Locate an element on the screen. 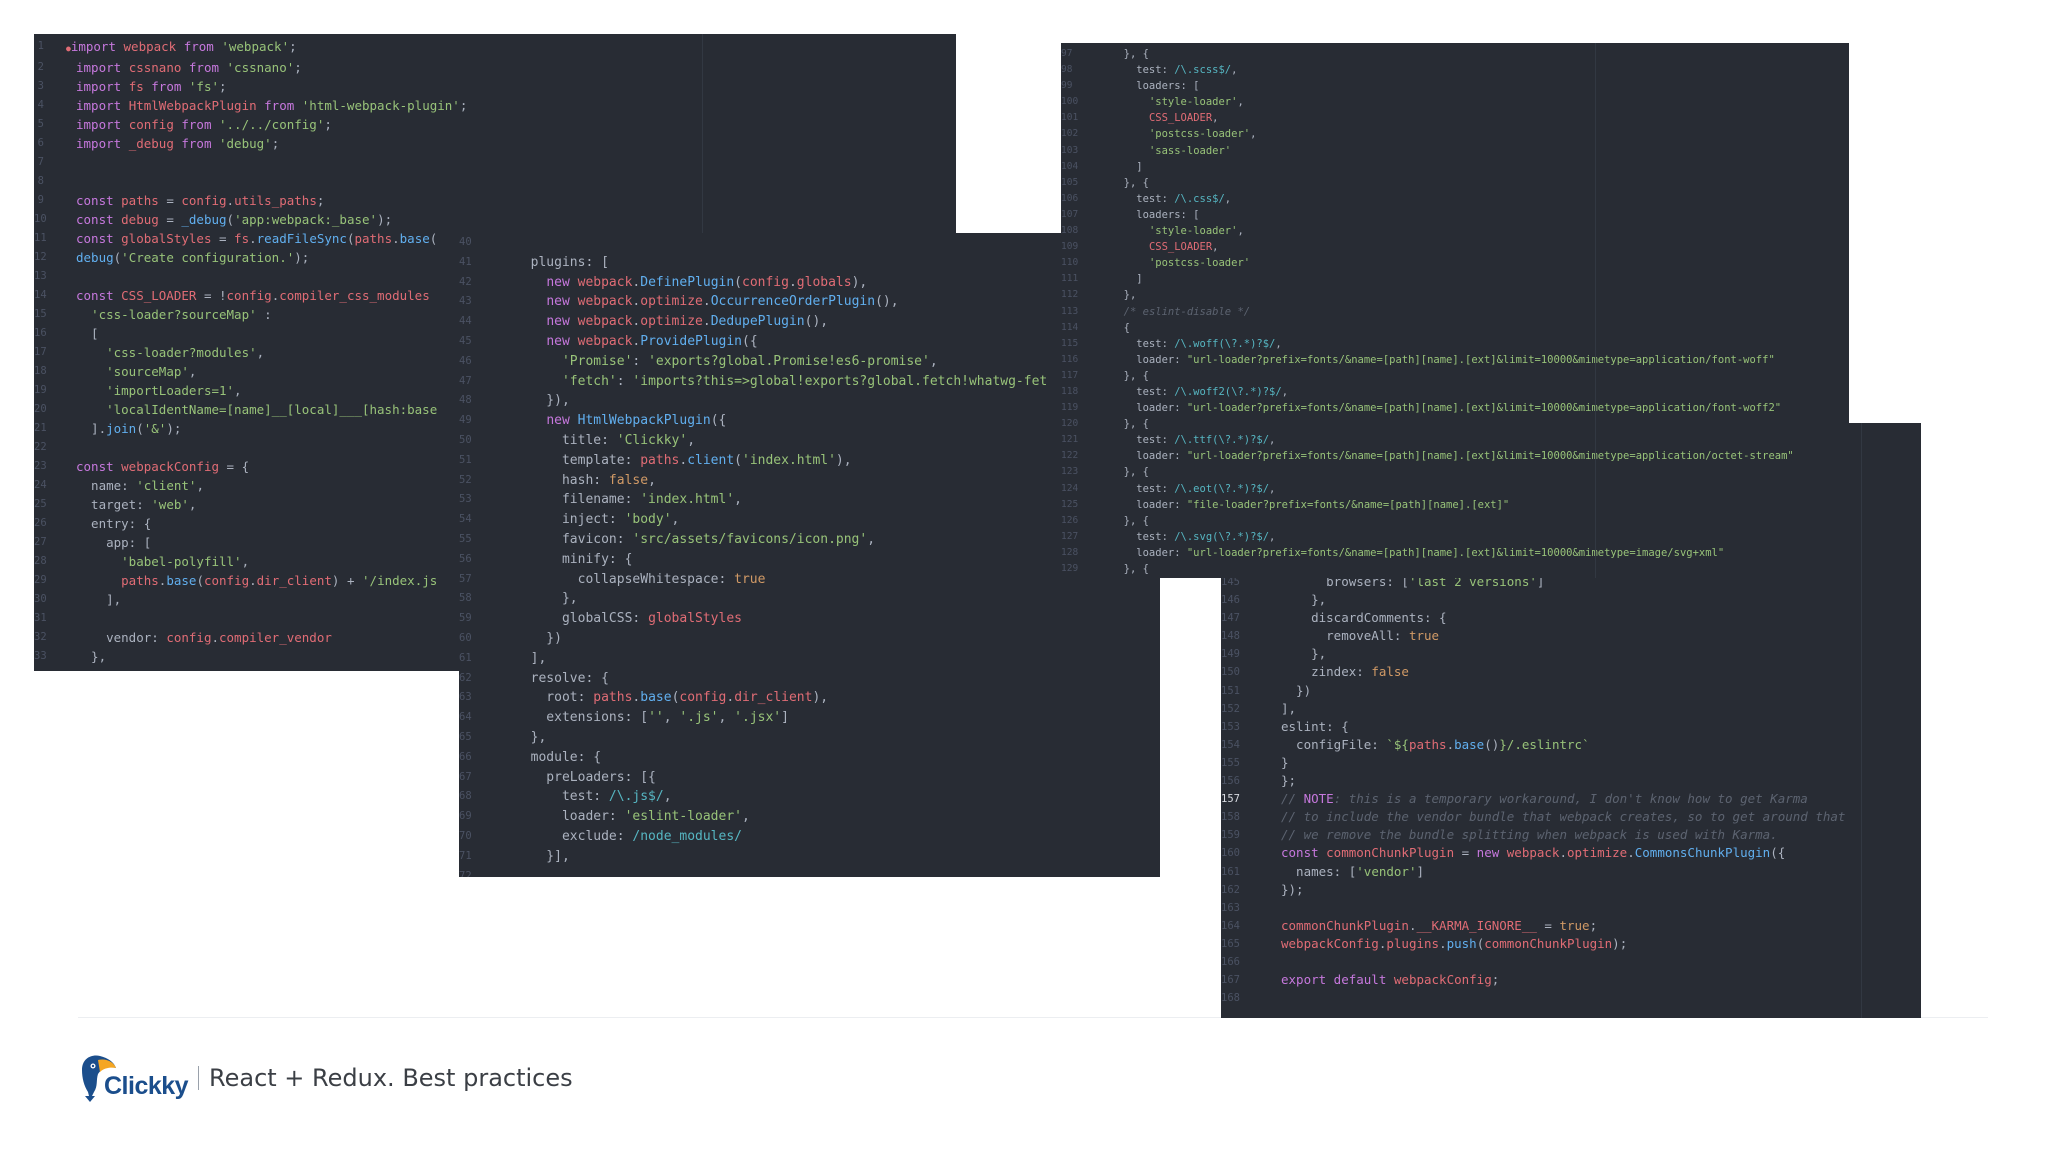 The image size is (2048, 1152). code-text: test: /\.scss$/, is located at coordinates (1467, 70).